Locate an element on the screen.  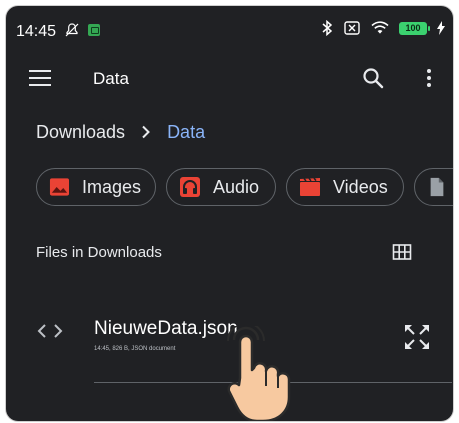
files-section-title: Files in Downloads is located at coordinates (99, 252).